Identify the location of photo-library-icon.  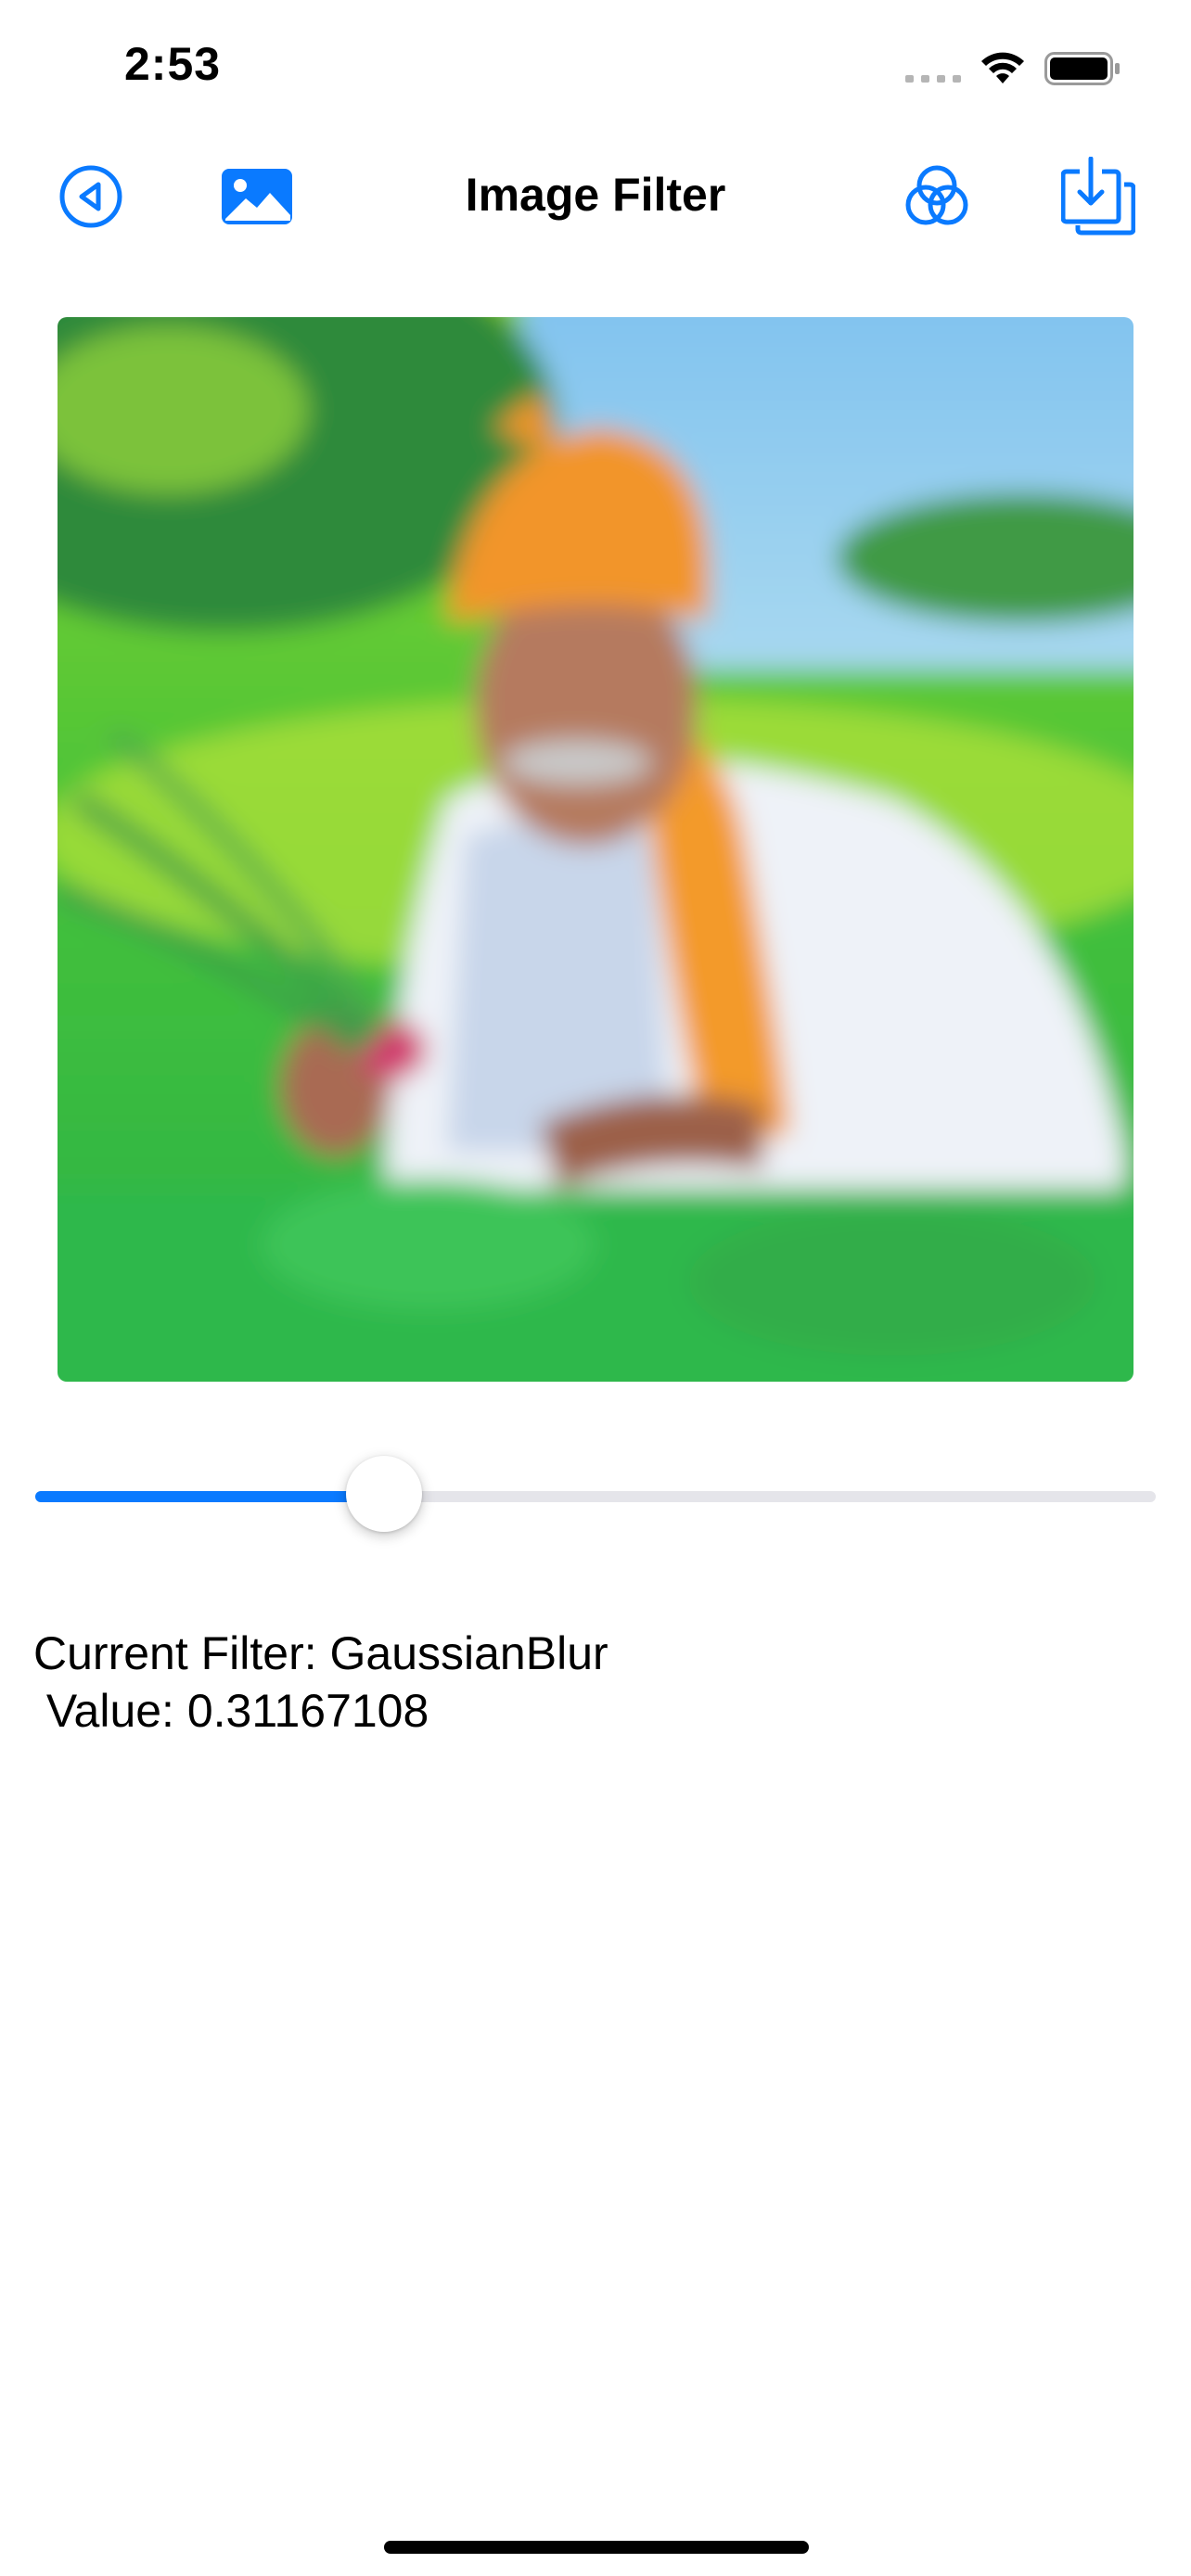
(257, 196).